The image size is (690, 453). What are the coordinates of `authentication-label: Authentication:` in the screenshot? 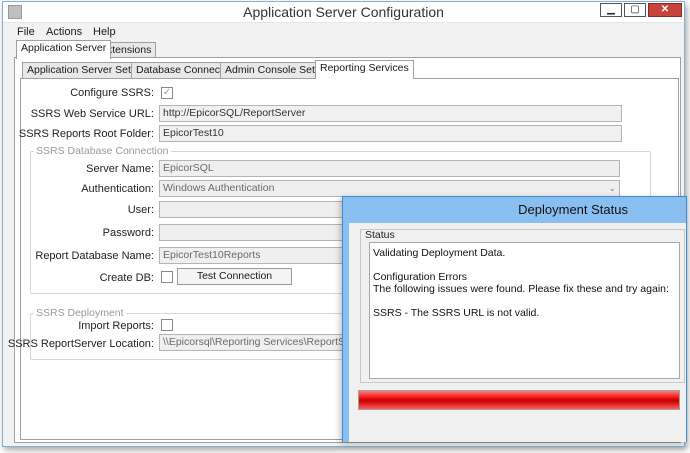 It's located at (117, 189).